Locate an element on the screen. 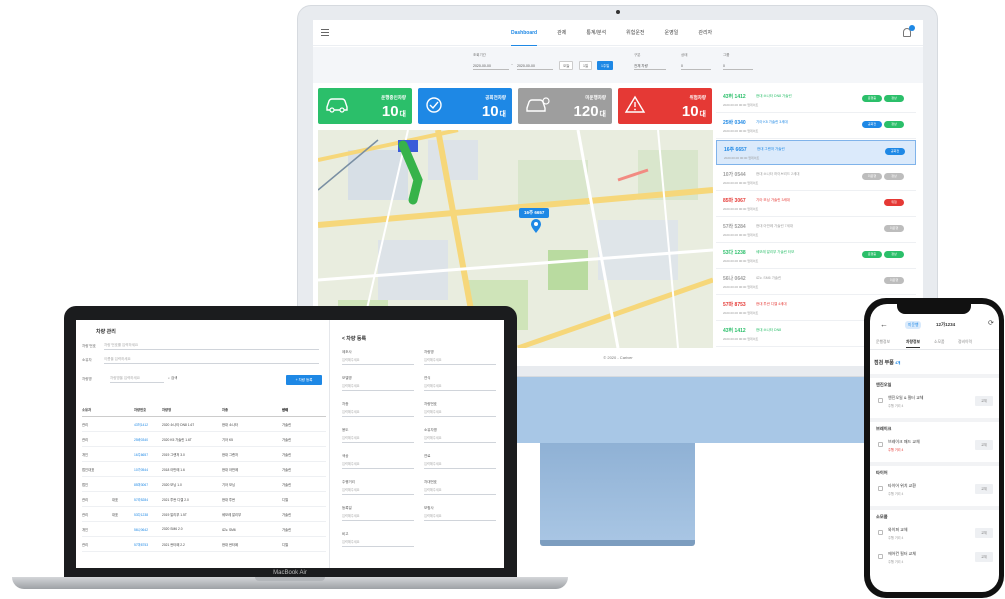 The height and width of the screenshot is (599, 1005). plate-link: 56나0642 is located at coordinates (141, 529).